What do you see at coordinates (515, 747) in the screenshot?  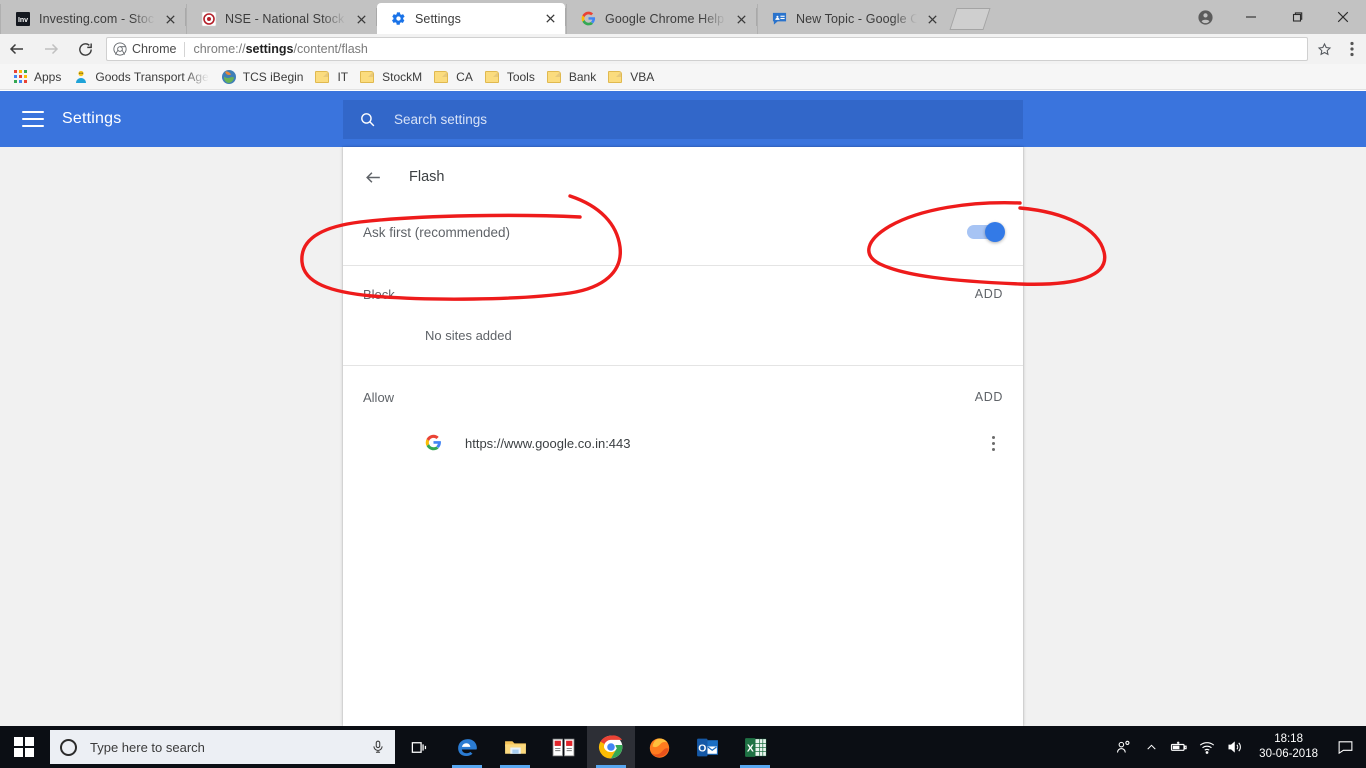 I see `taskbar-app-file-explorer` at bounding box center [515, 747].